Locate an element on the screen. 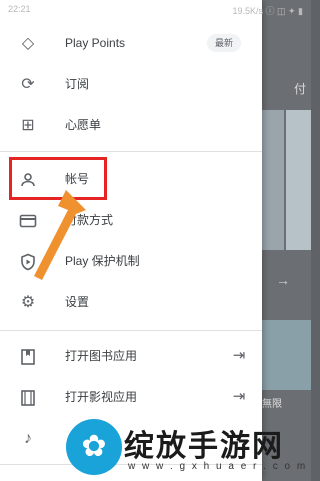 The image size is (320, 481). octopus-logo-icon: ✿ is located at coordinates (94, 447).